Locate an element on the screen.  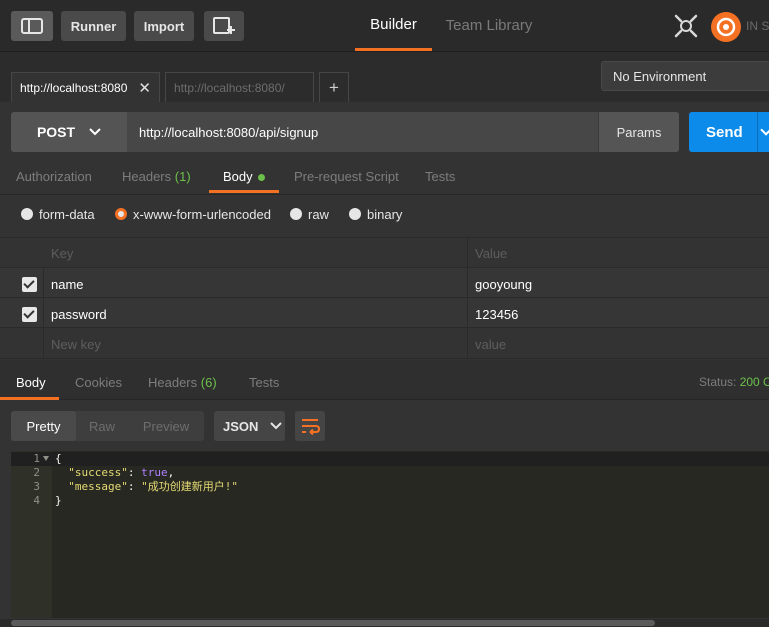
code-line: } is located at coordinates (58, 500).